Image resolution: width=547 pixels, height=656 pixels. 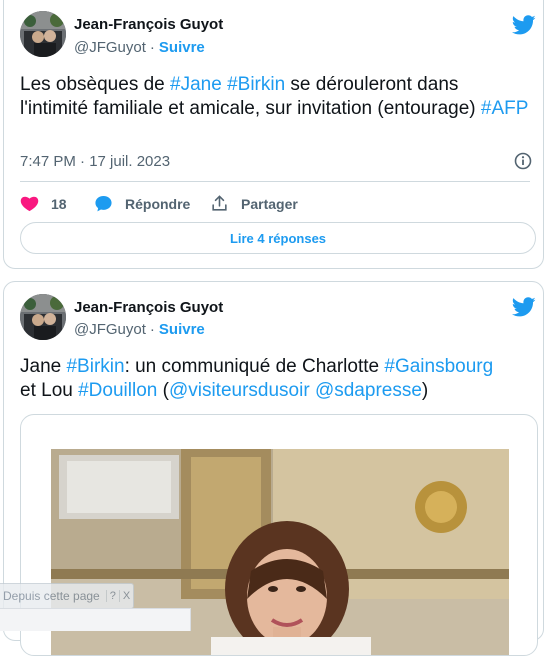 I want to click on reply-button: Répondre, so click(x=142, y=203).